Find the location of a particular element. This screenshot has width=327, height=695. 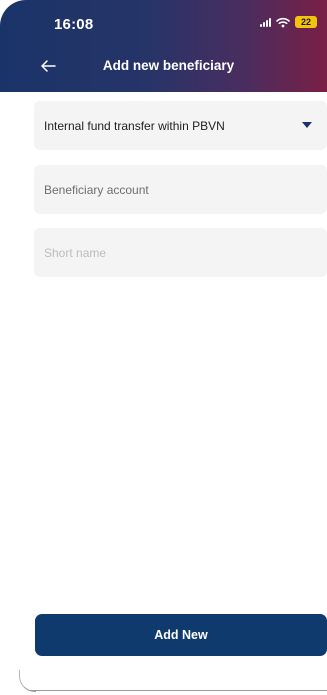

beneficiary-account-field is located at coordinates (180, 189).